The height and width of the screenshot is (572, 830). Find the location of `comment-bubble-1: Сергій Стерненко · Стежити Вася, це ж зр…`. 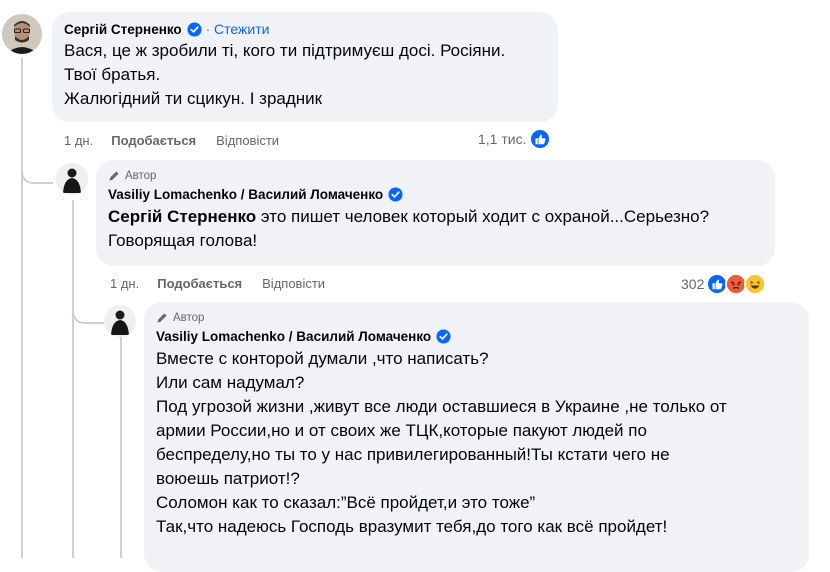

comment-bubble-1: Сергій Стерненко · Стежити Вася, це ж зр… is located at coordinates (305, 67).